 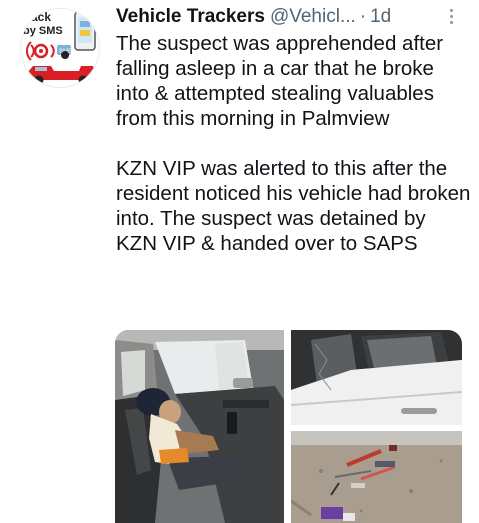 I want to click on photo-broken-window, so click(x=376, y=377).